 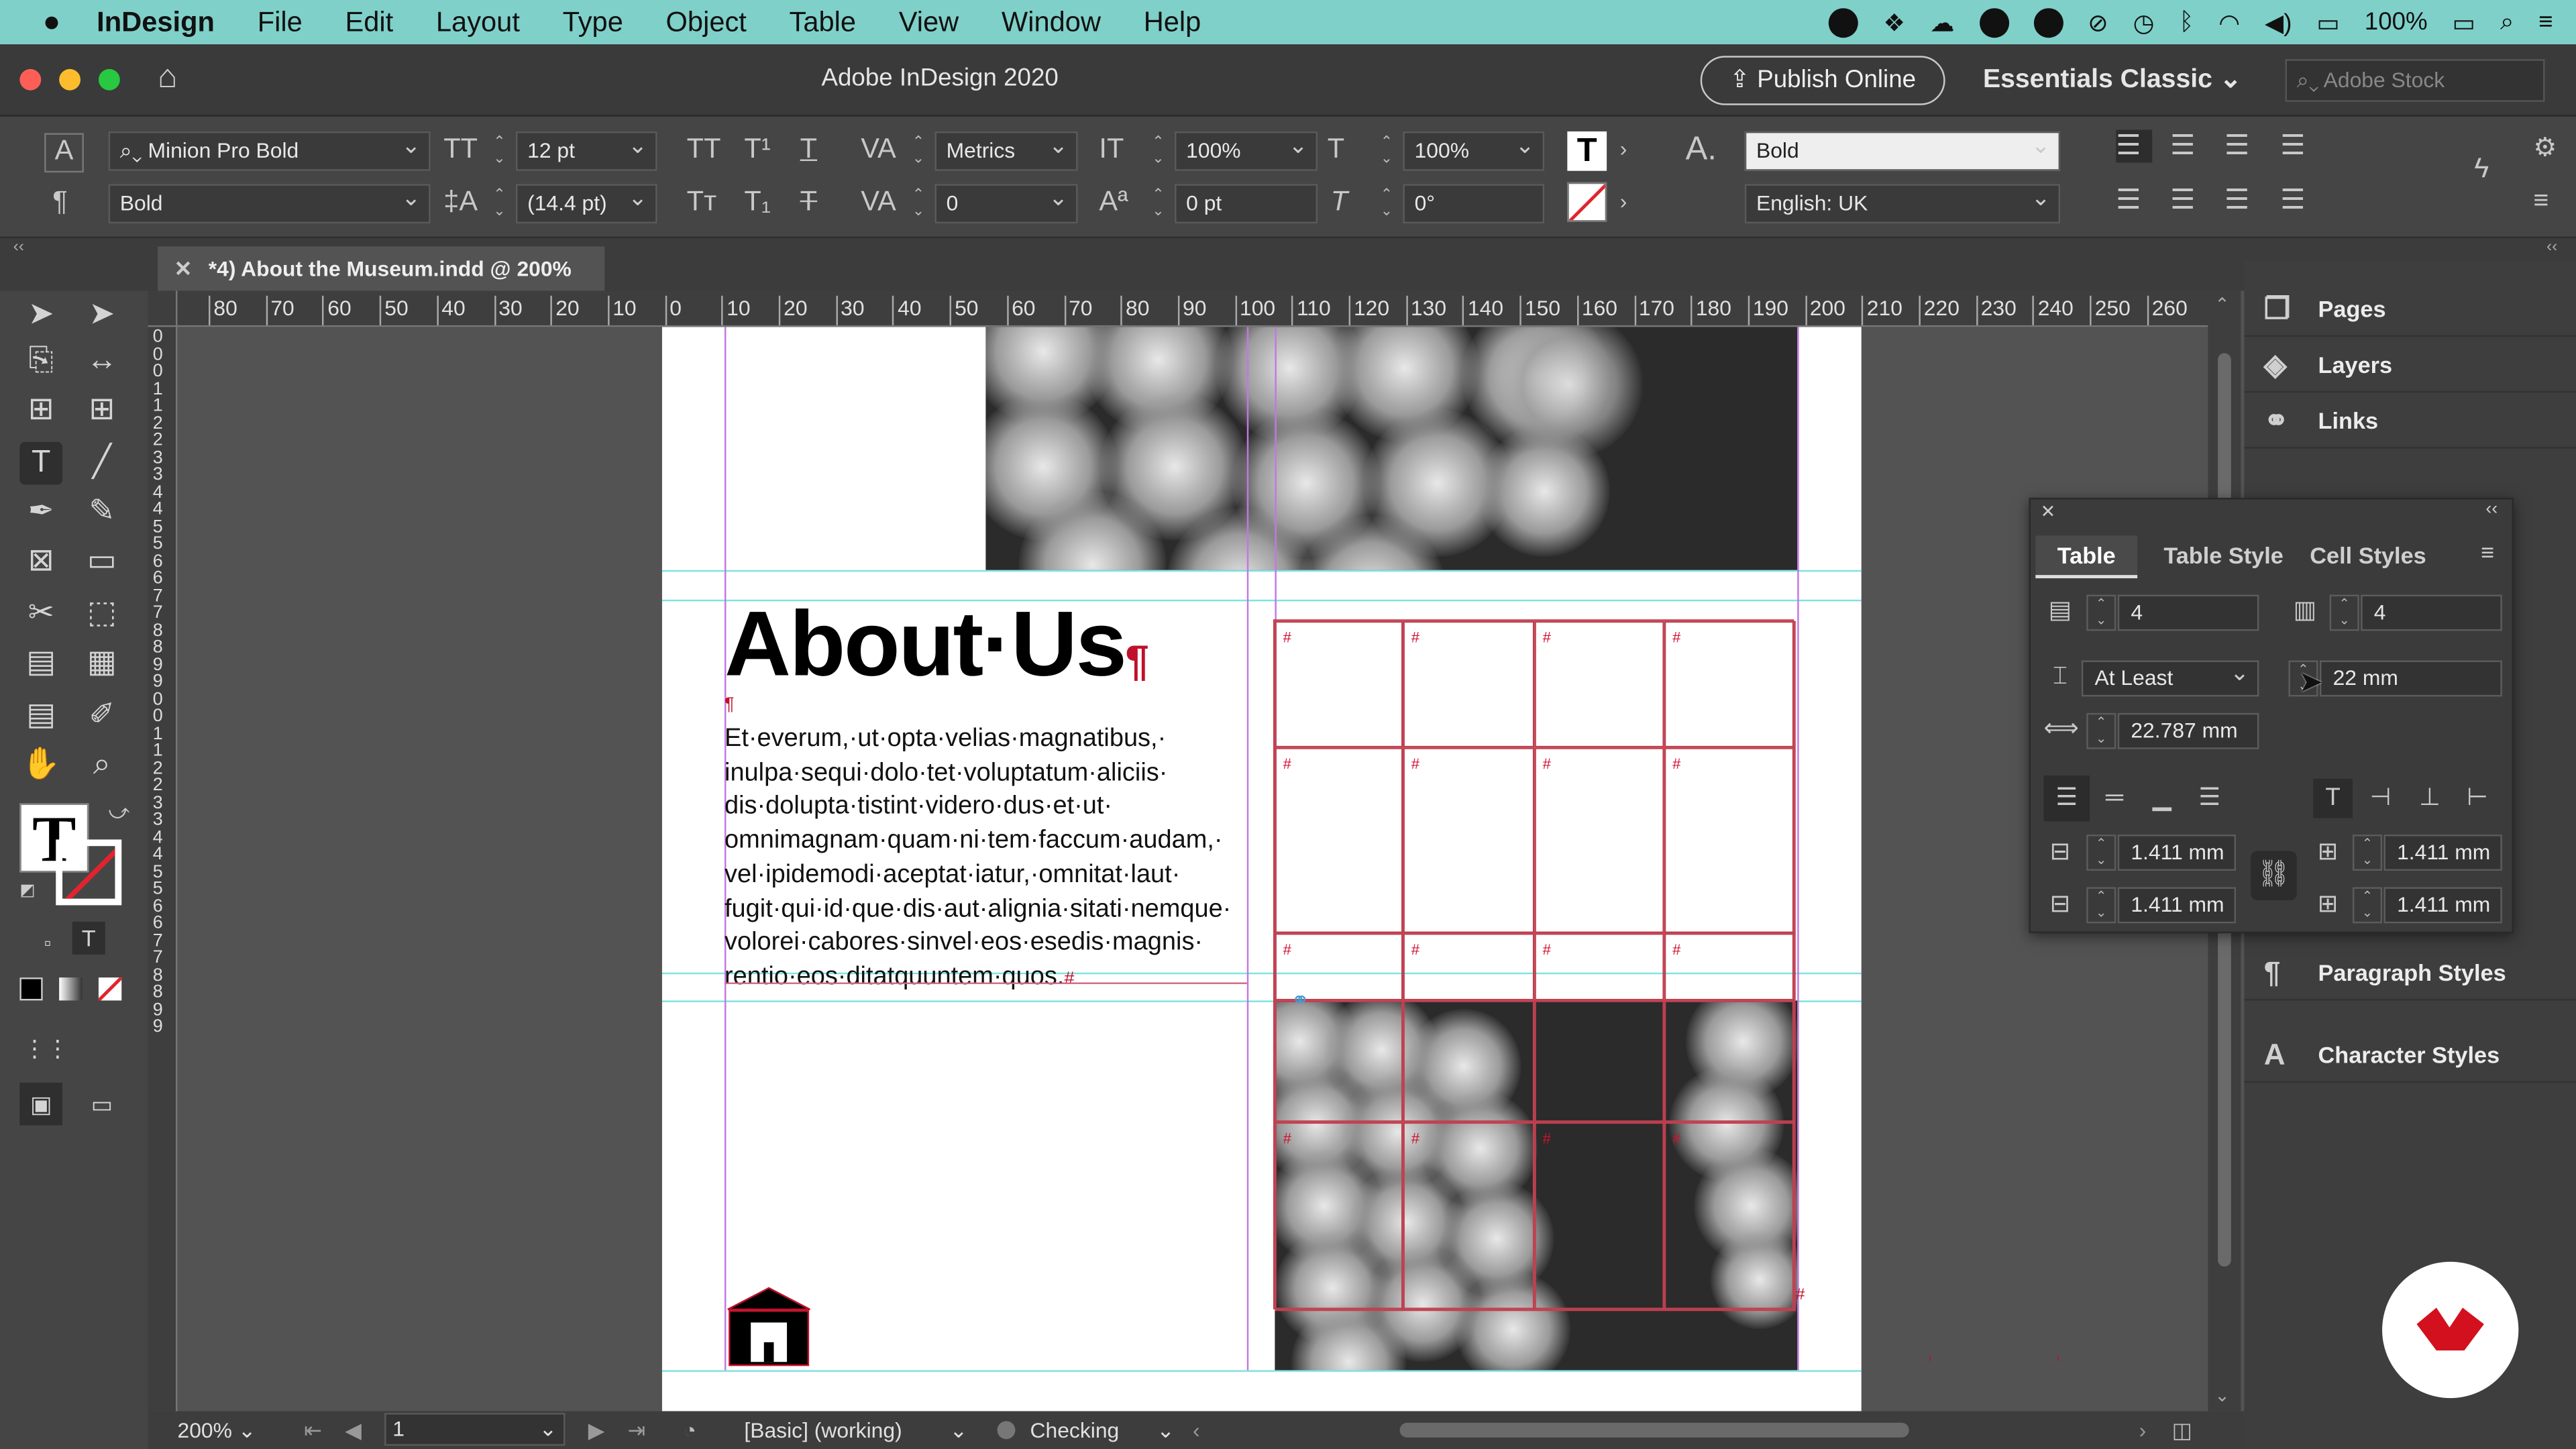 What do you see at coordinates (2048, 511) in the screenshot?
I see `panel-close-icon: ✕` at bounding box center [2048, 511].